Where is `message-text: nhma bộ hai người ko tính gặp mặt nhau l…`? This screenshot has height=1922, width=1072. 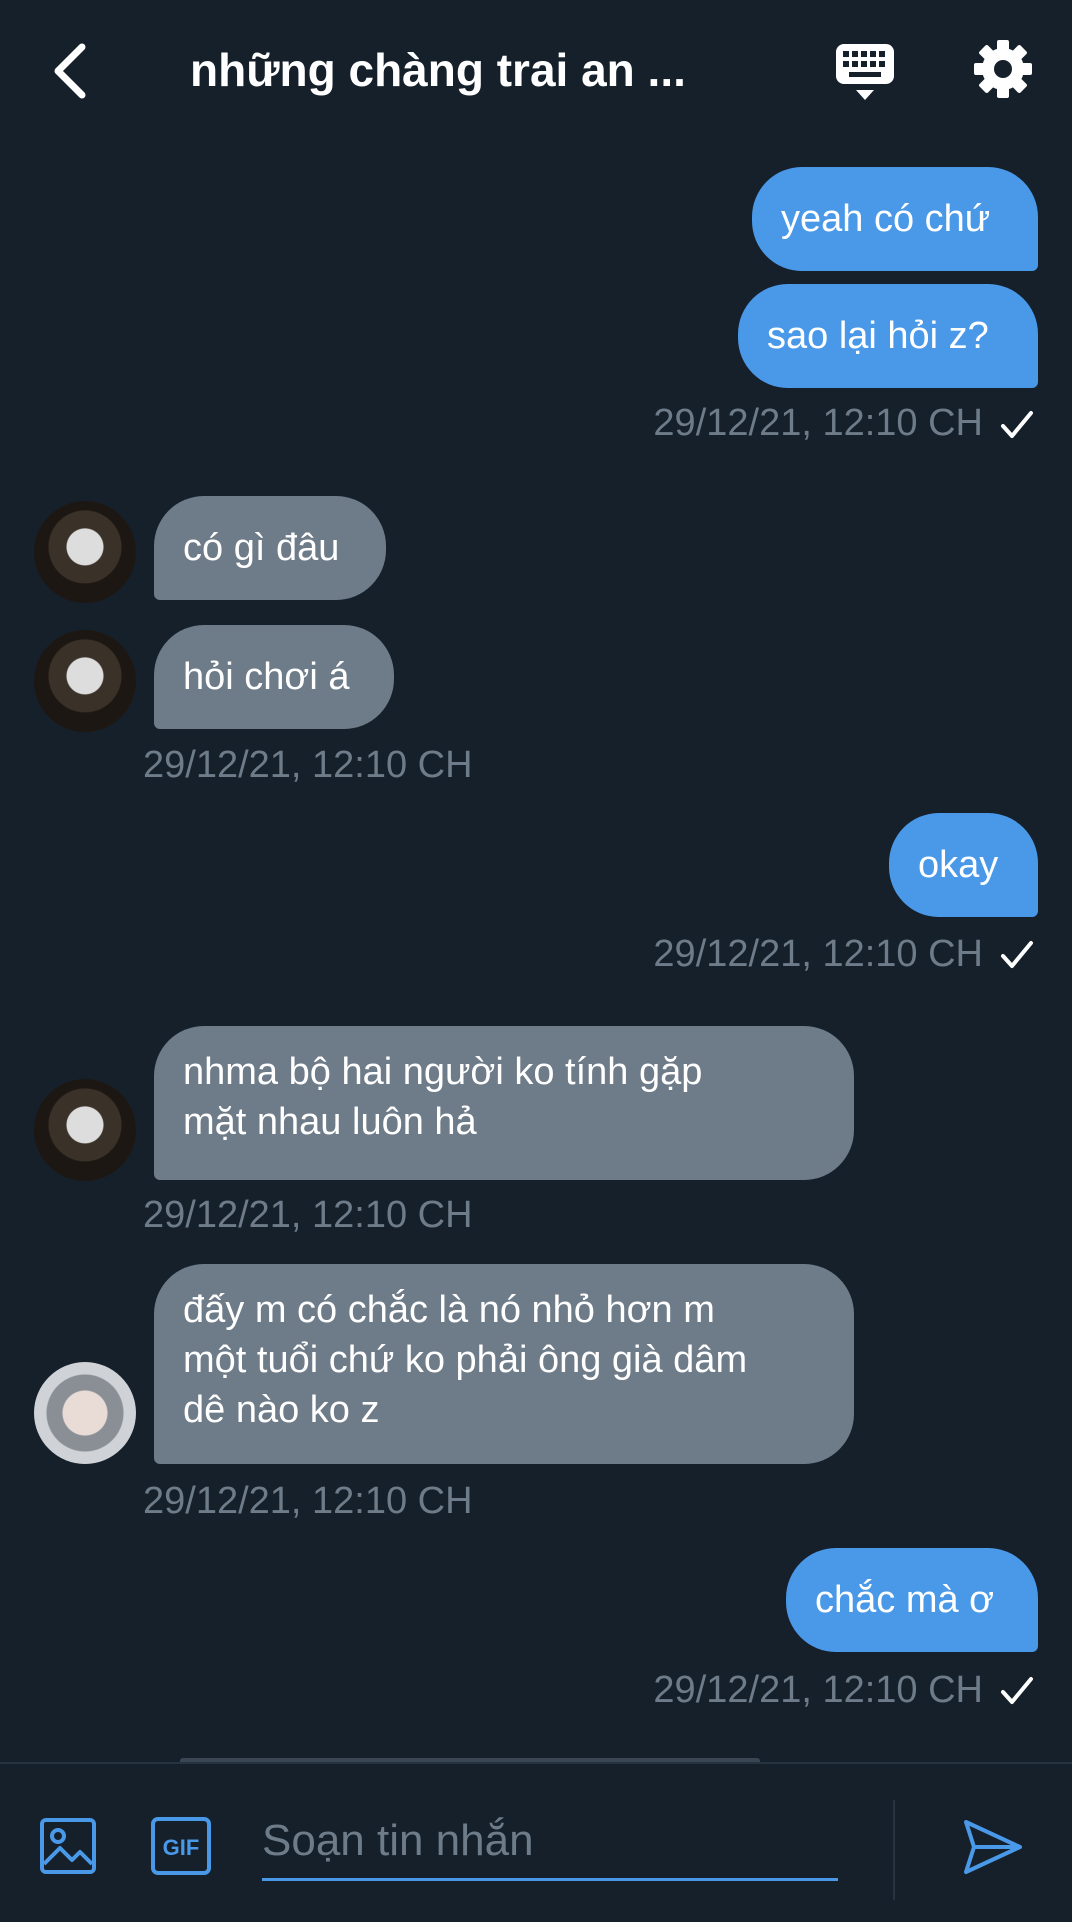 message-text: nhma bộ hai người ko tính gặp mặt nhau l… is located at coordinates (442, 1097).